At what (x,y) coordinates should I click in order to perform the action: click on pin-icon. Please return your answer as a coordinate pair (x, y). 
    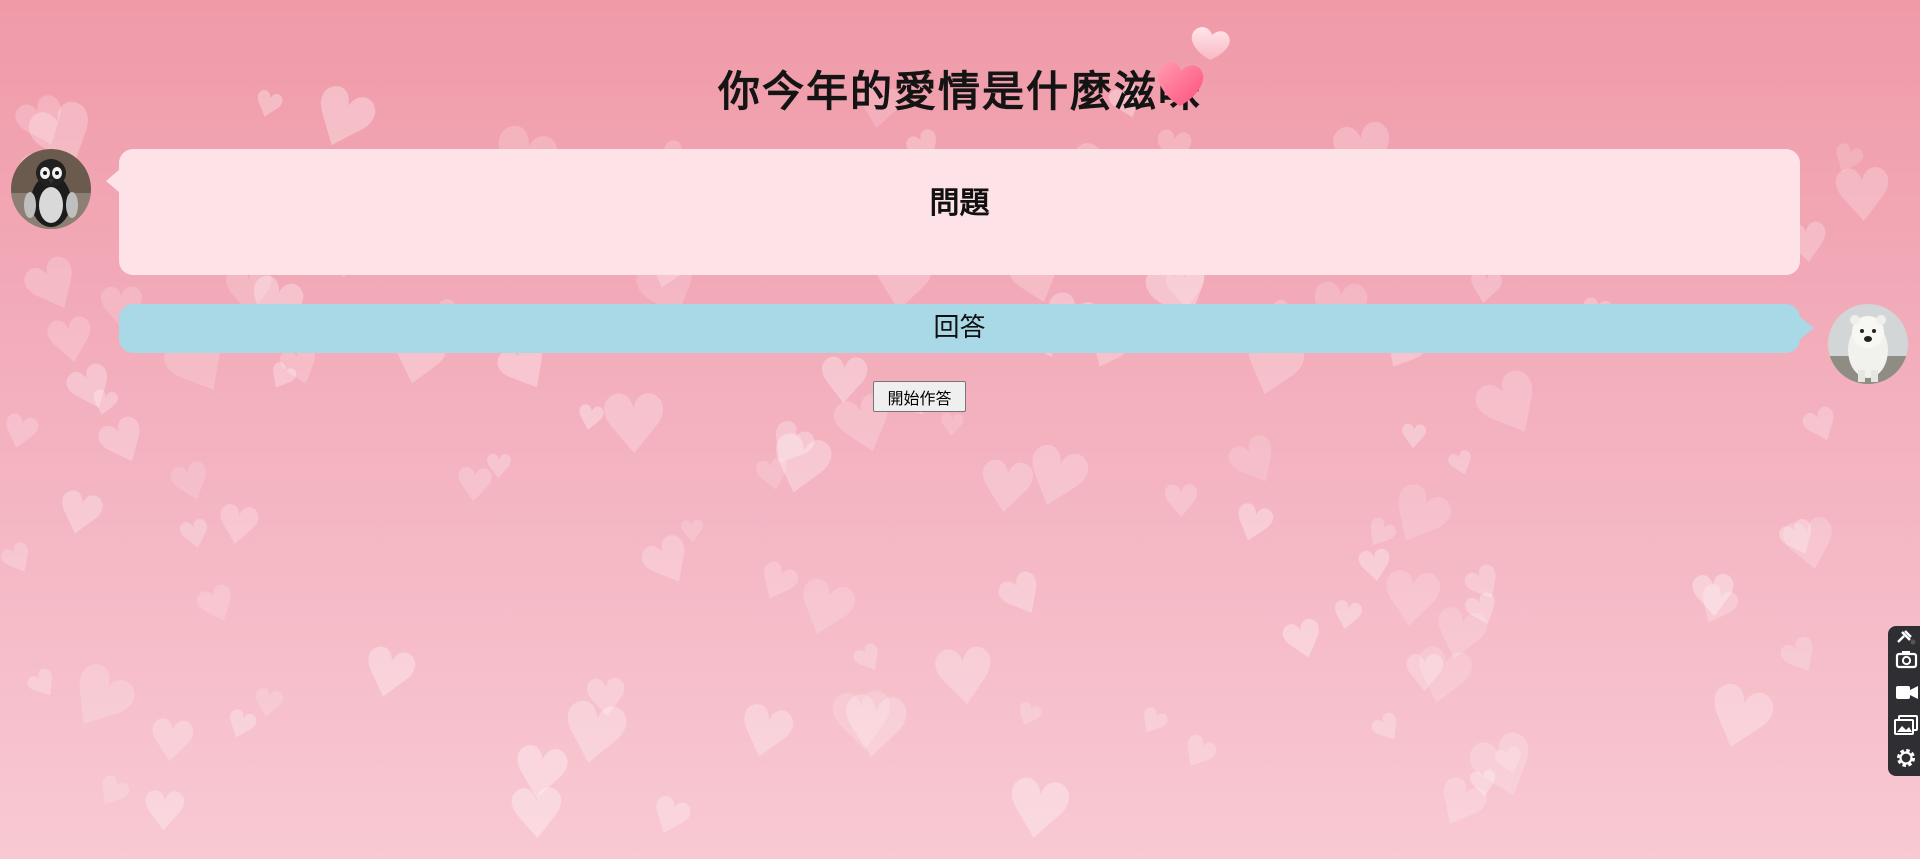
    Looking at the image, I should click on (1906, 638).